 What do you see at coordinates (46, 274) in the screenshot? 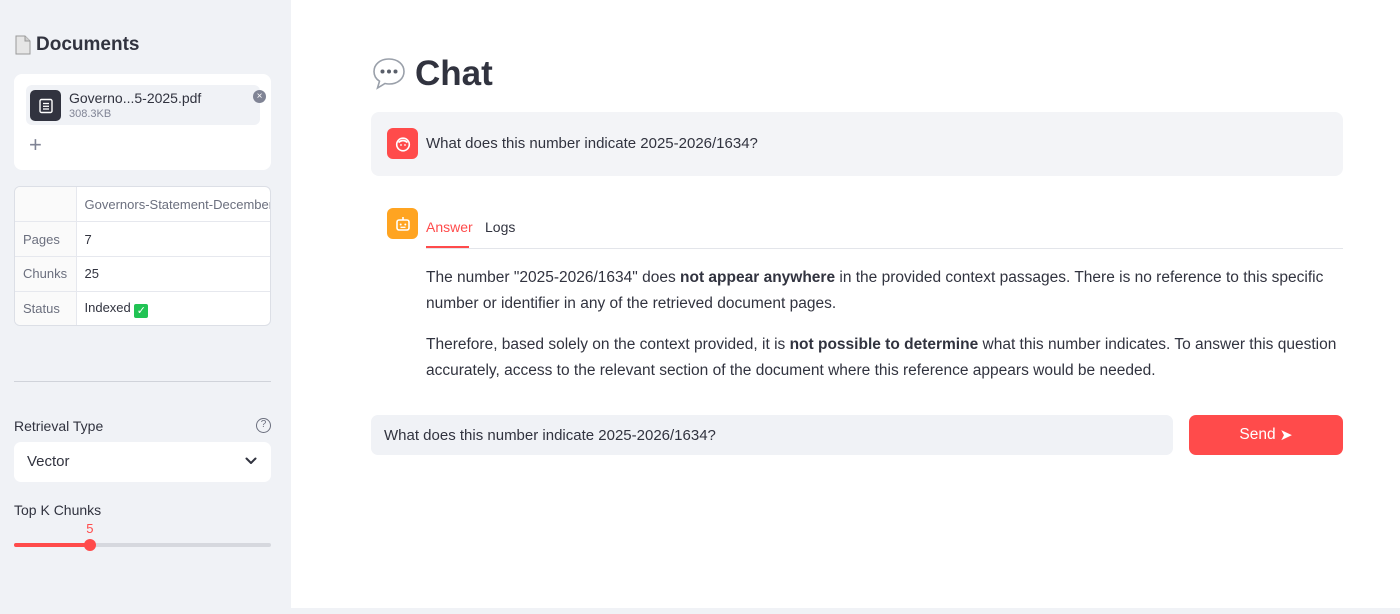
I see `table-row-header: Chunks` at bounding box center [46, 274].